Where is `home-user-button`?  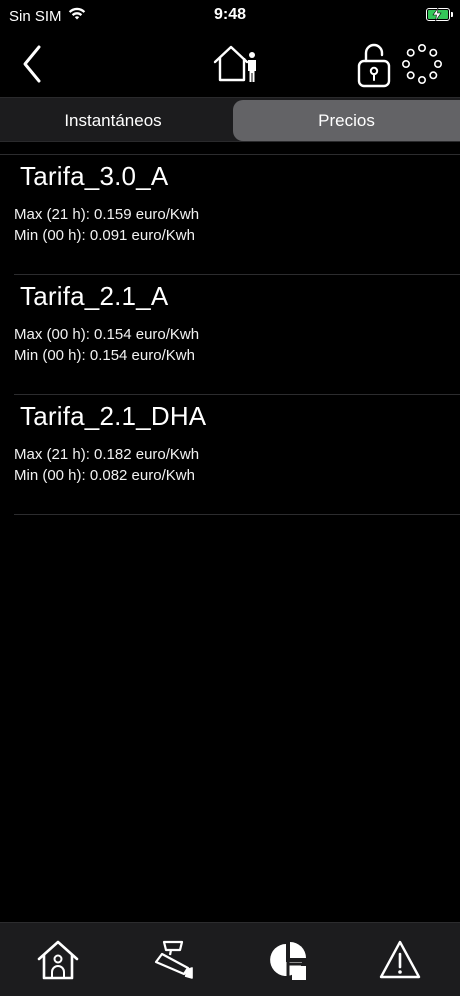
home-user-button is located at coordinates (236, 64).